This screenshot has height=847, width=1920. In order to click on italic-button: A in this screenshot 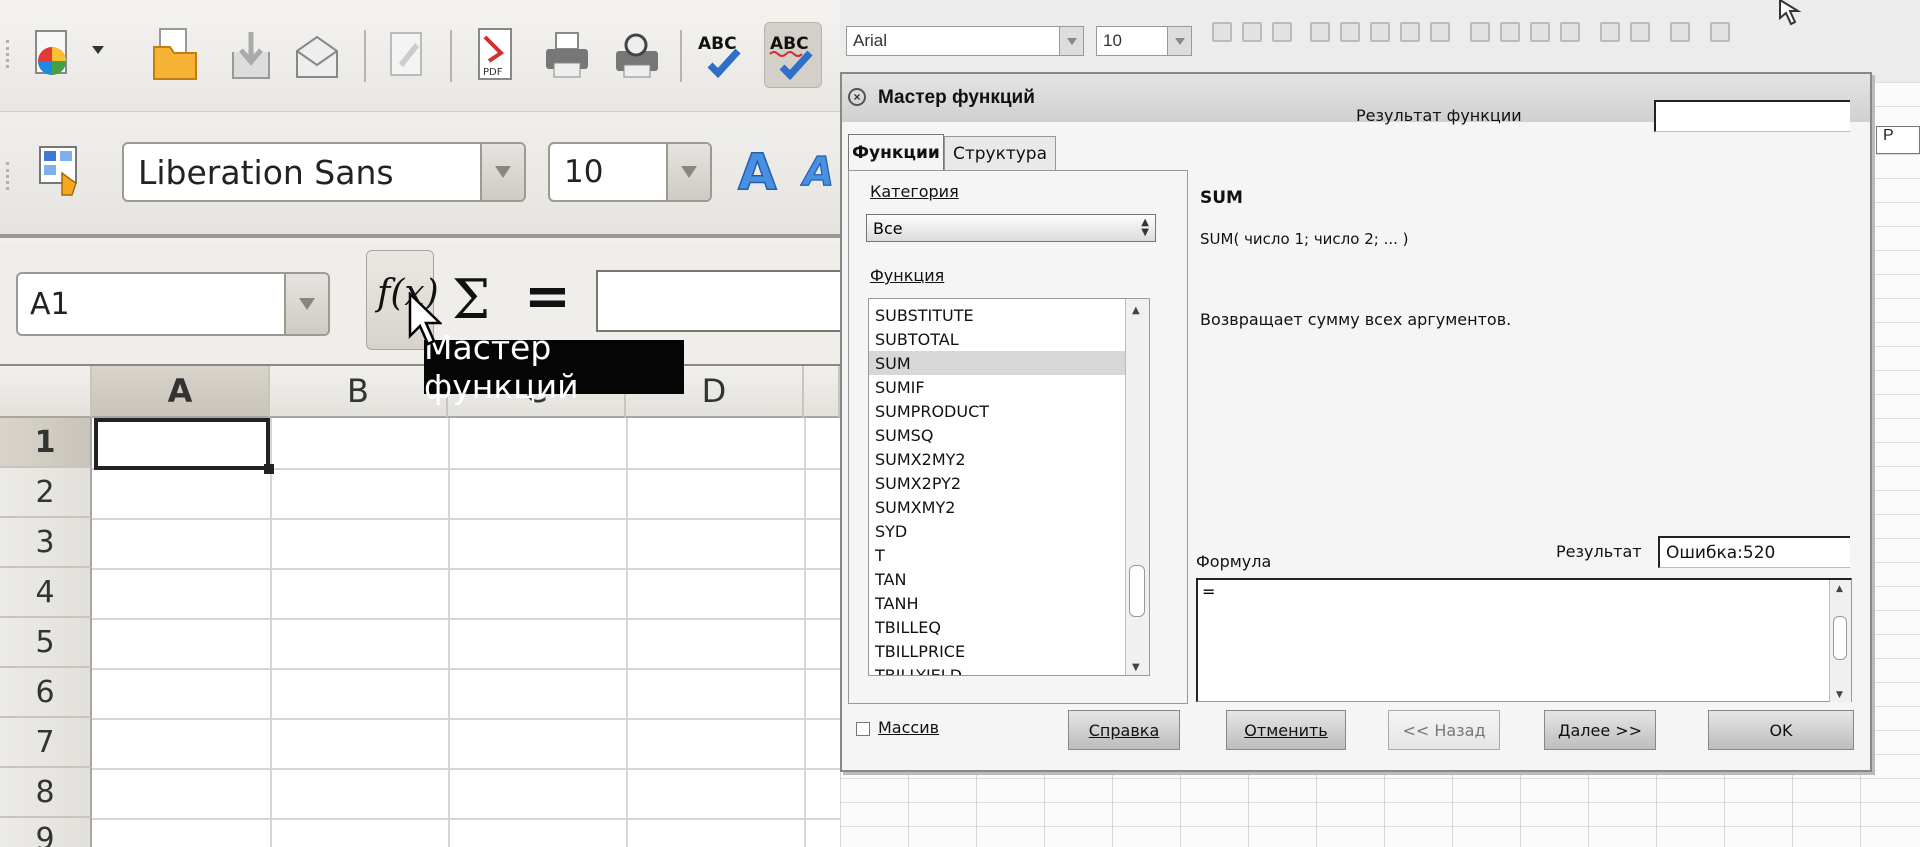, I will do `click(820, 171)`.